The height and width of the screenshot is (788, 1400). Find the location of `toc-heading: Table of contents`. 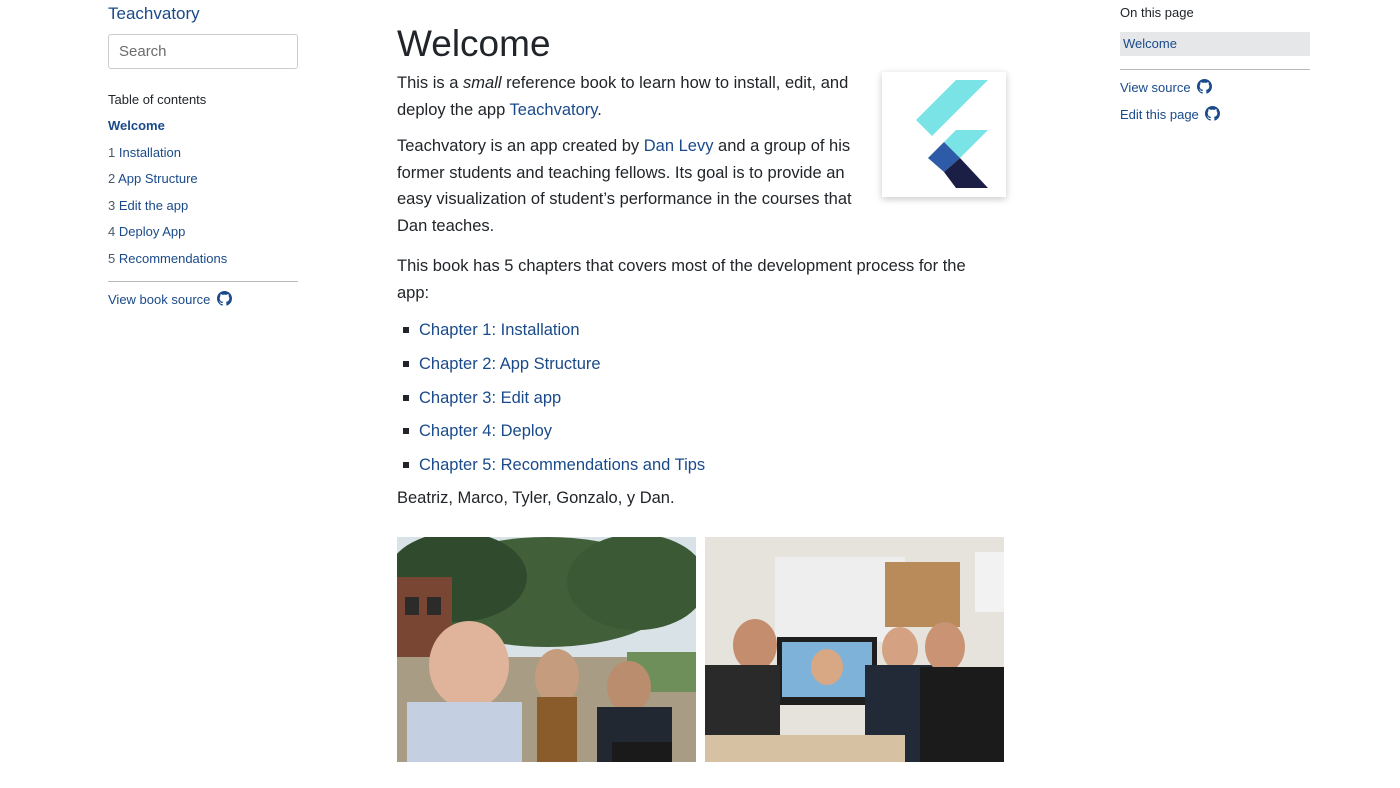

toc-heading: Table of contents is located at coordinates (157, 99).